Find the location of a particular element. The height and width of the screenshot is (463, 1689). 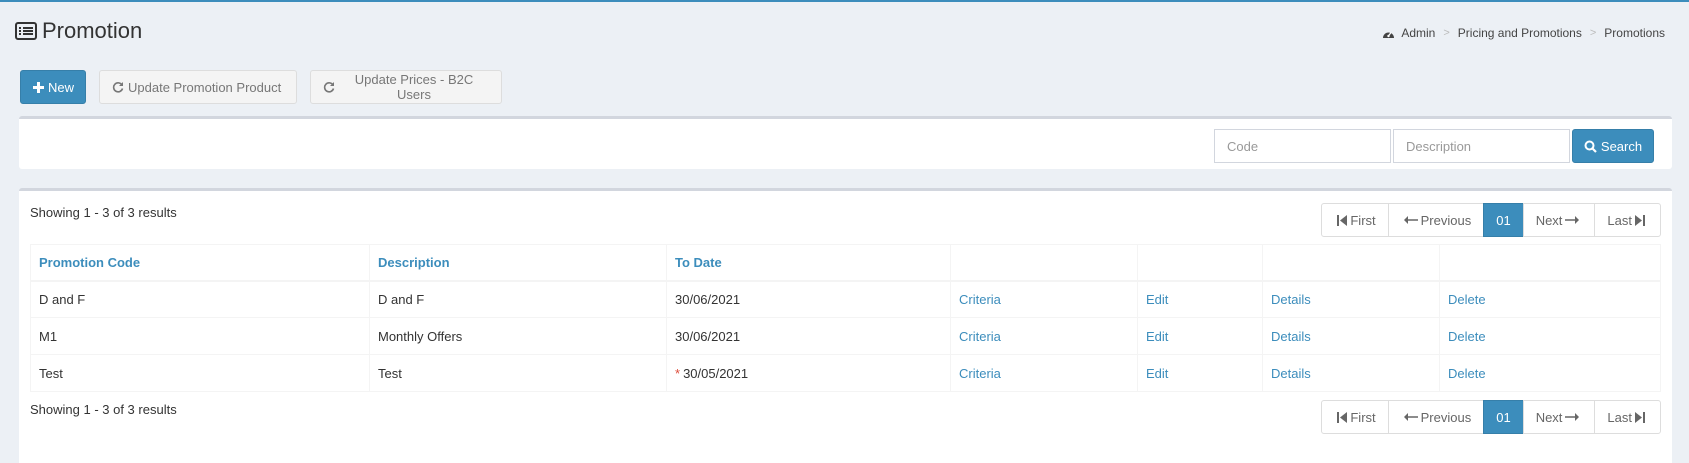

column-header-to-date: To Date is located at coordinates (808, 263).